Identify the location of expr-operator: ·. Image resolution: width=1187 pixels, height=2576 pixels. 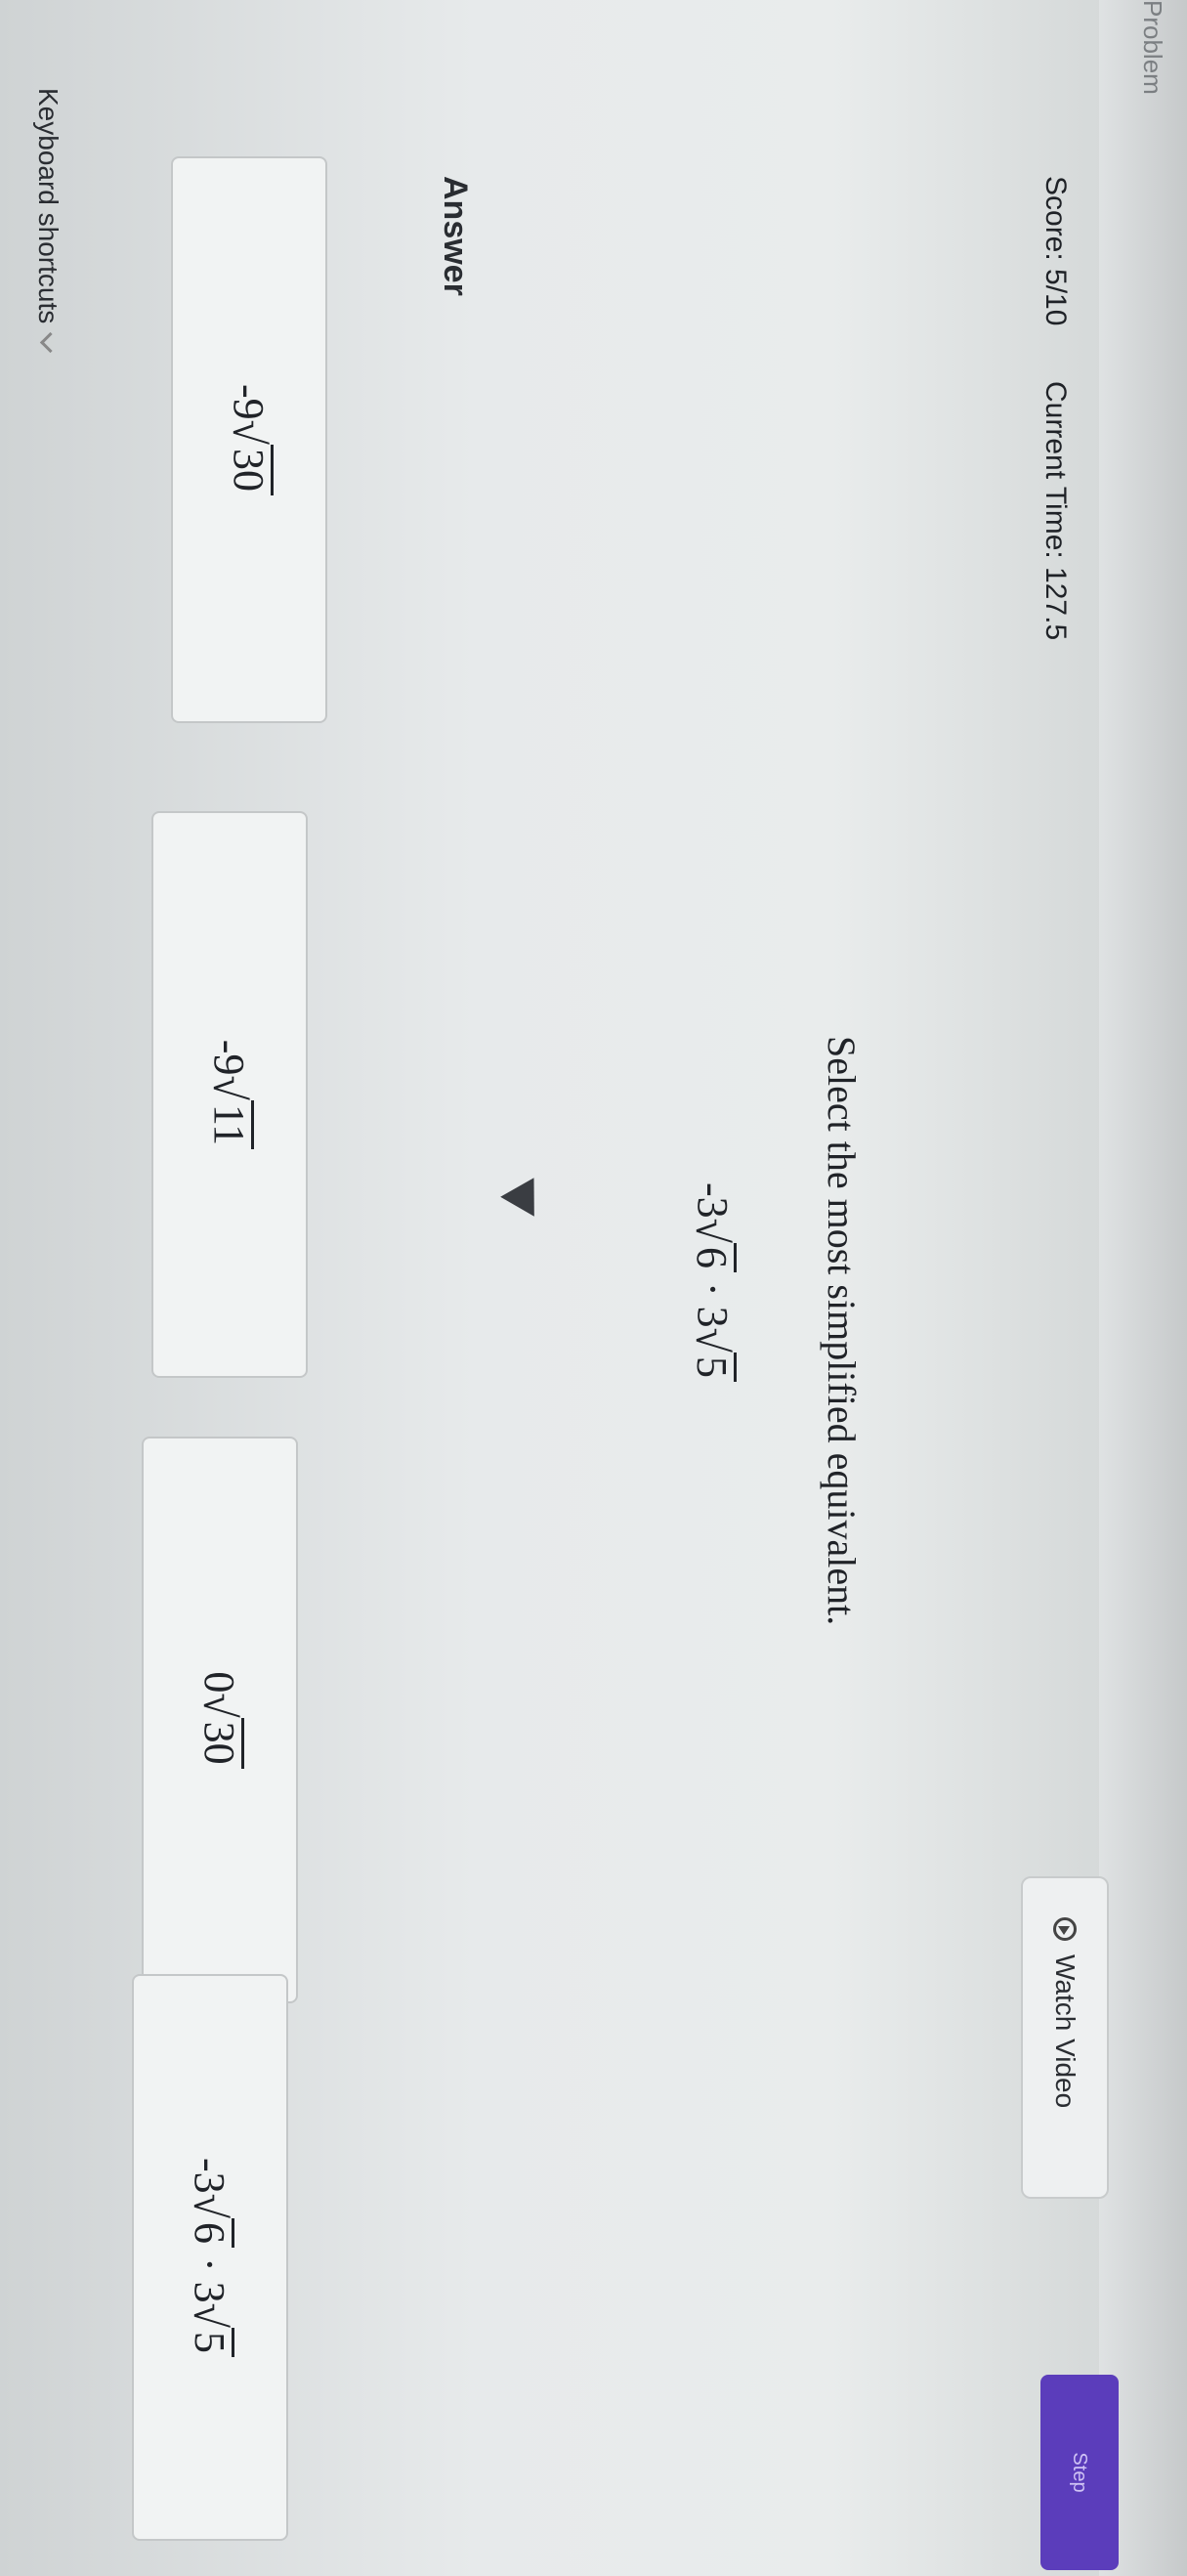
(713, 1289).